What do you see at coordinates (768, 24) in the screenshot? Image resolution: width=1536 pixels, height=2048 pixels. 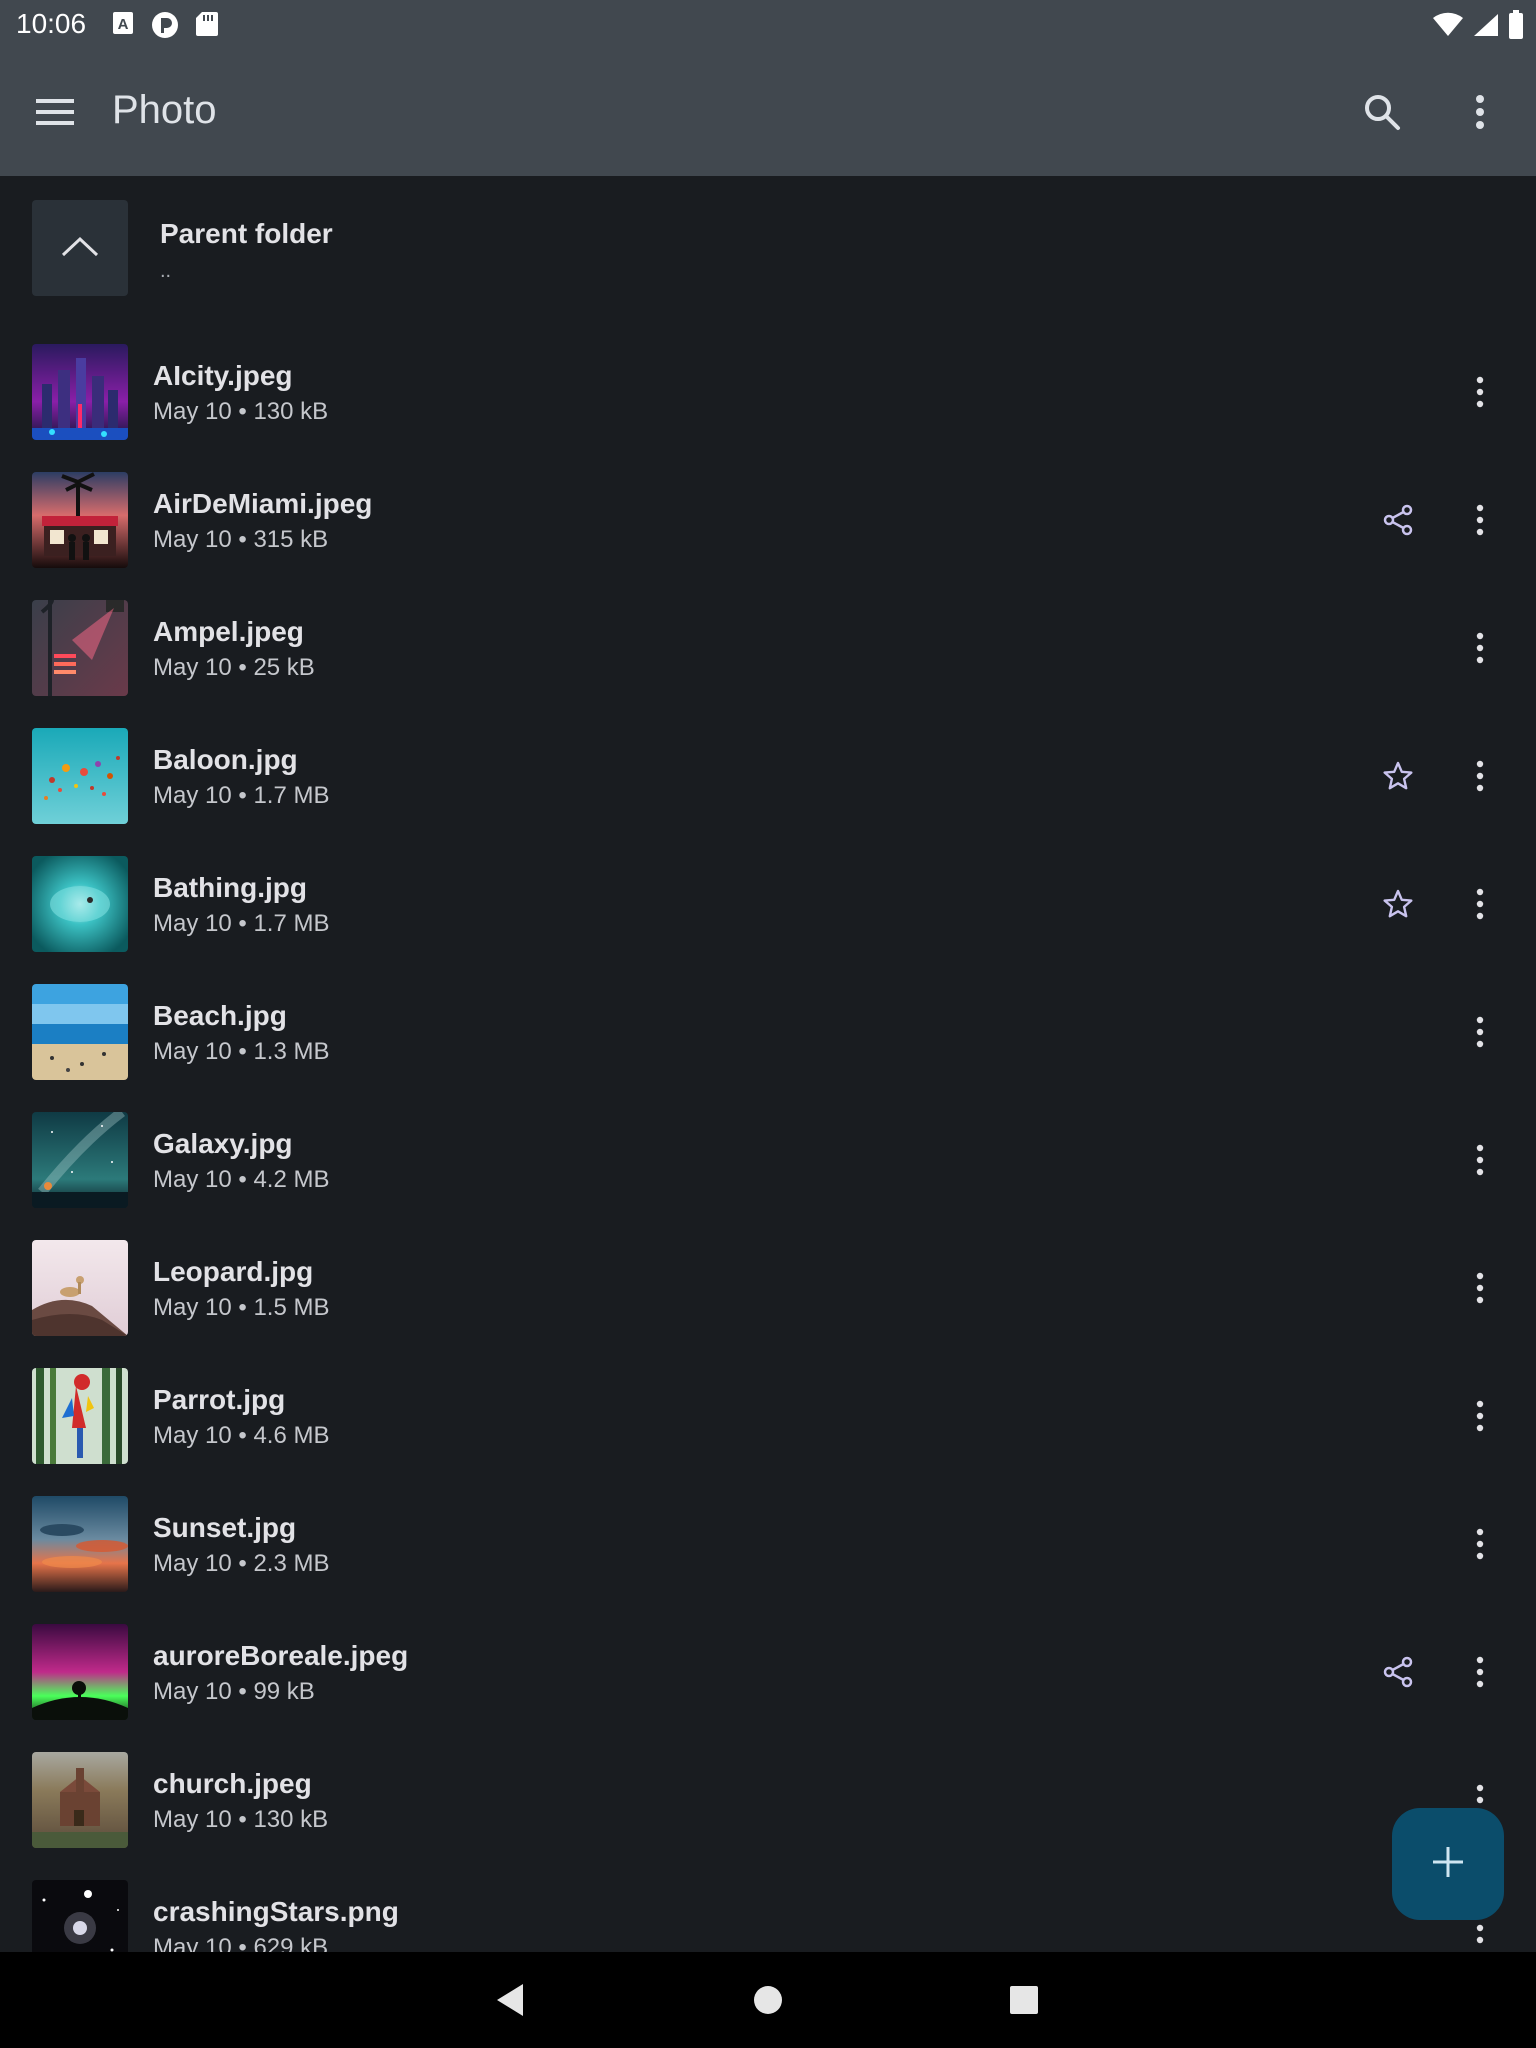 I see `status-bar: 10:06 A` at bounding box center [768, 24].